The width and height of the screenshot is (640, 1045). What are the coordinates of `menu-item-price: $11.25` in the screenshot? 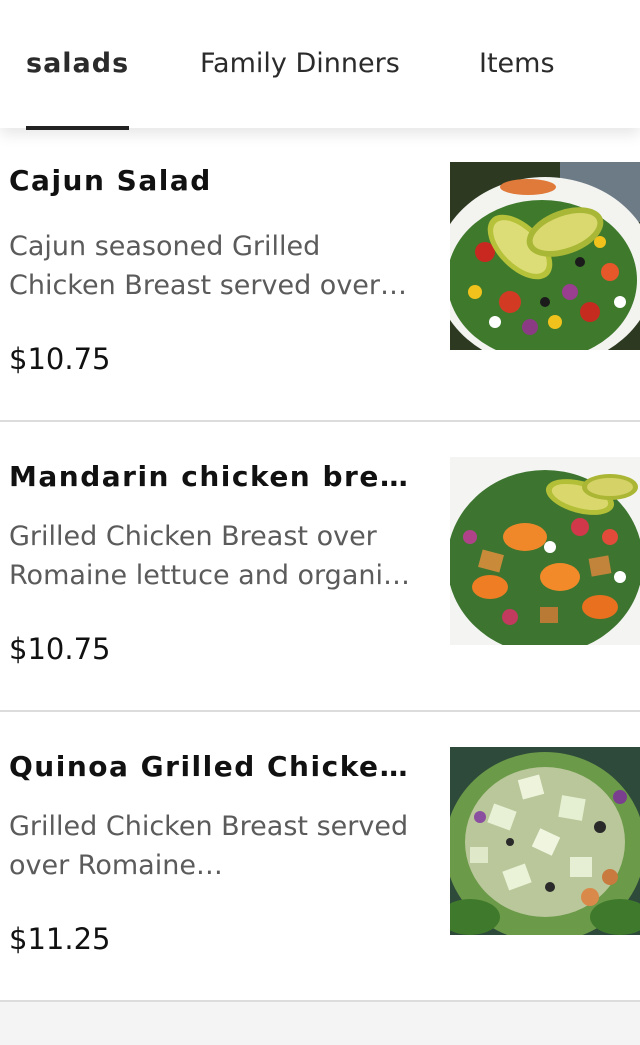 It's located at (60, 939).